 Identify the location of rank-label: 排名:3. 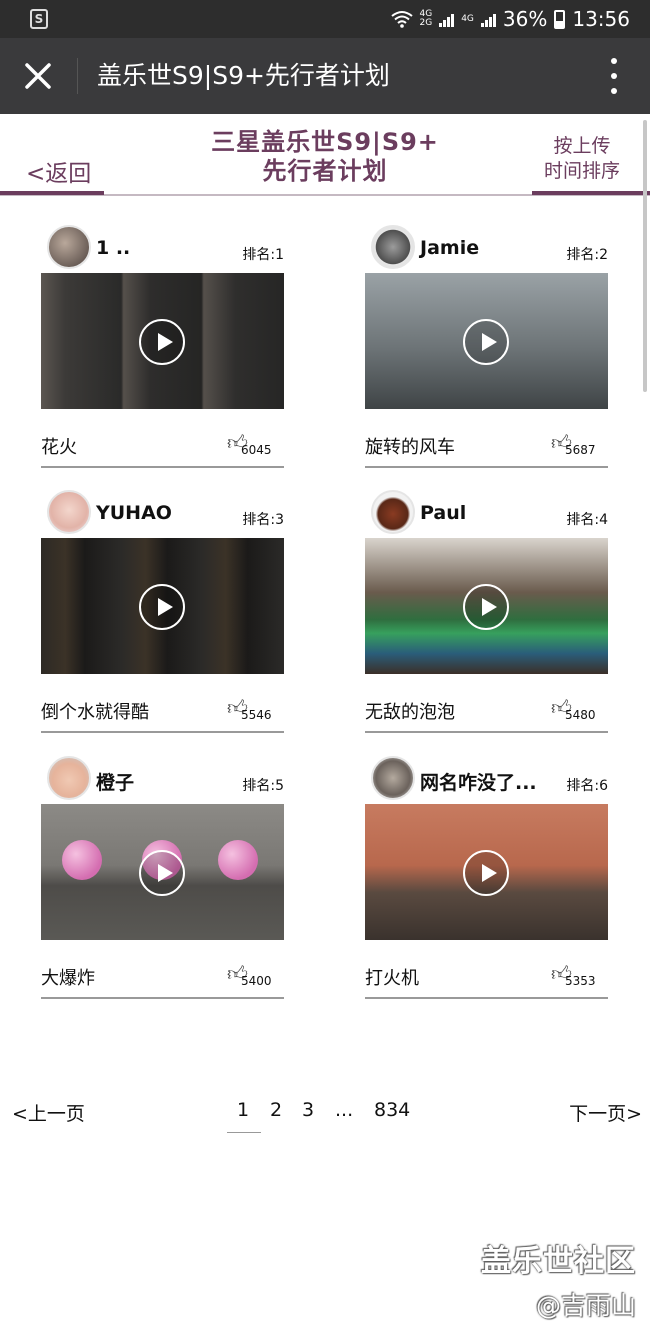
(263, 520).